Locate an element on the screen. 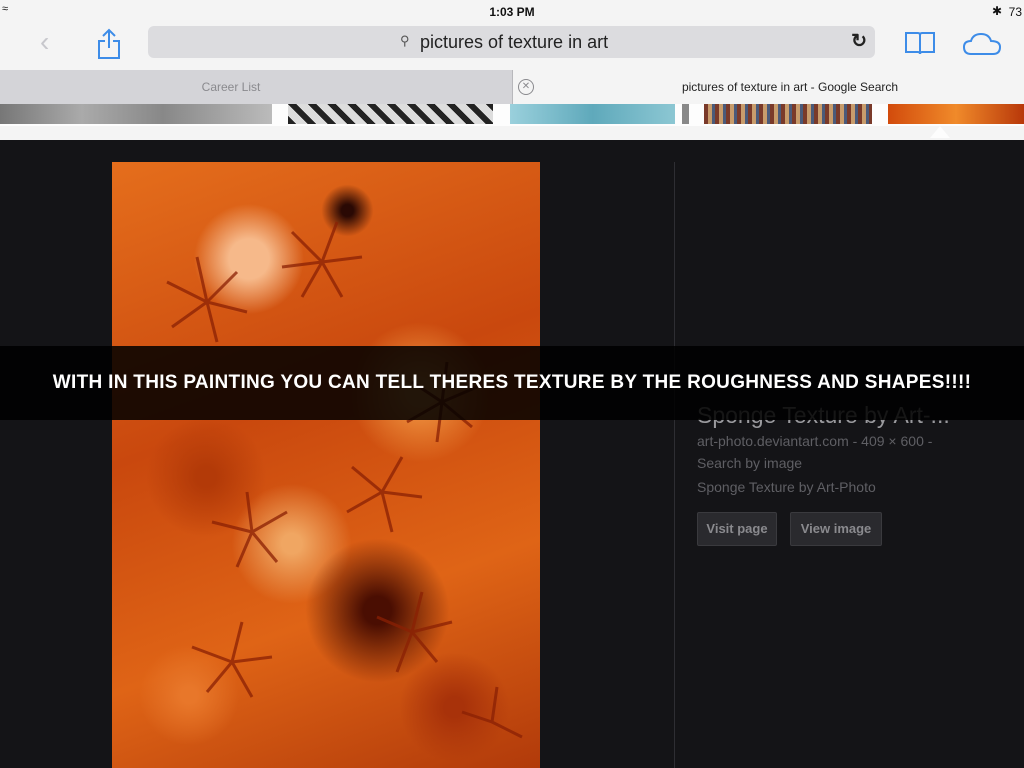  reload-icon: ↻ is located at coordinates (859, 41).